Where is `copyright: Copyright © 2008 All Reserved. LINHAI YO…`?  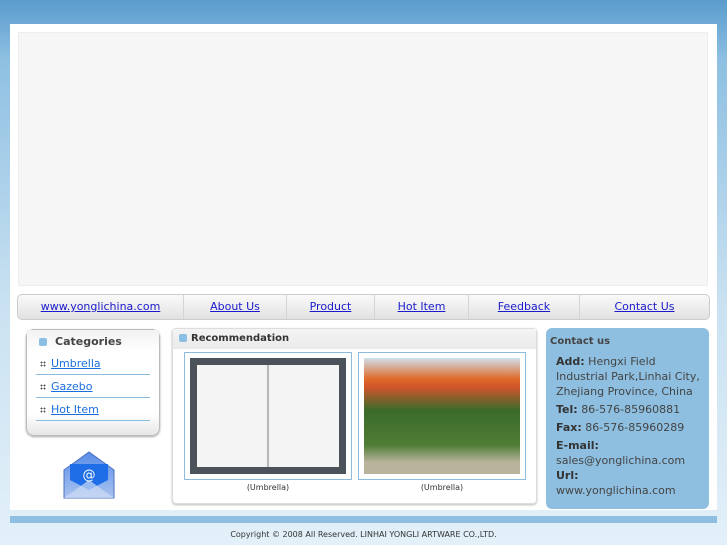
copyright: Copyright © 2008 All Reserved. LINHAI YO… is located at coordinates (363, 534).